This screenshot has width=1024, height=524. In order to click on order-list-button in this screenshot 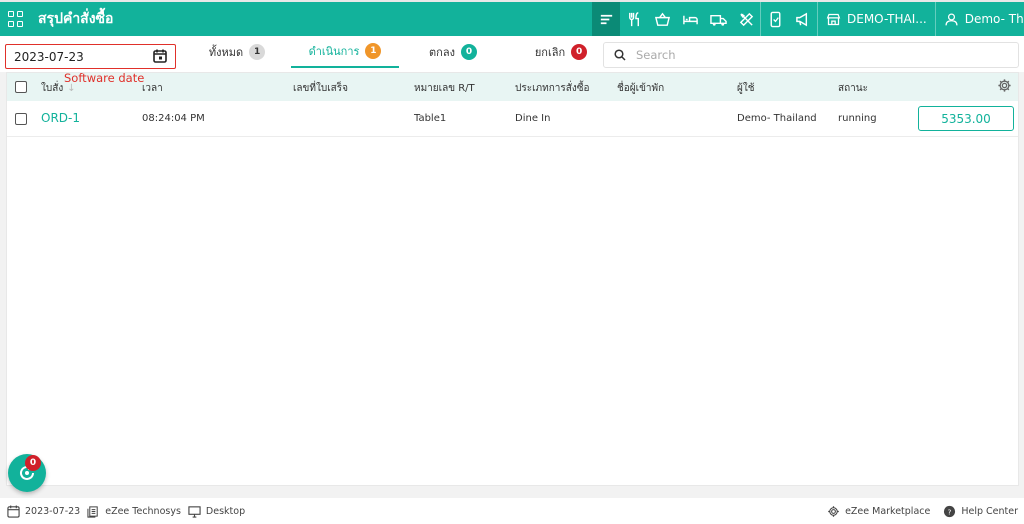, I will do `click(606, 19)`.